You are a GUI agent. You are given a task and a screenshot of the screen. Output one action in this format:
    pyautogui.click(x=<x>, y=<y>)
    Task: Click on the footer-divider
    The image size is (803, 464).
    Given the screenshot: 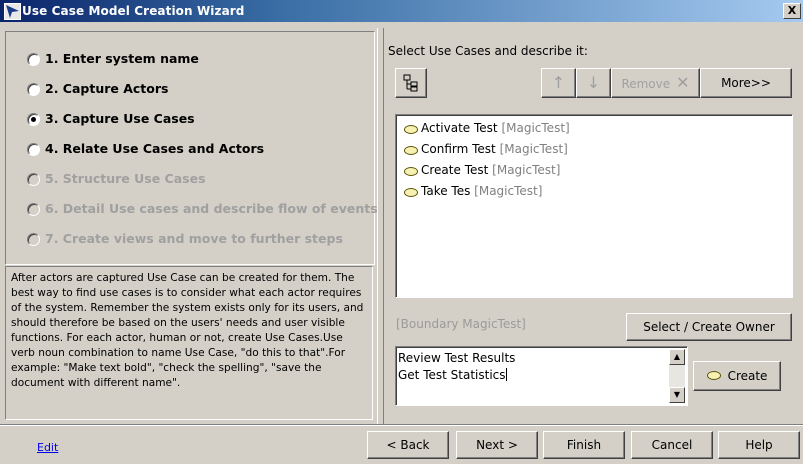 What is the action you would take?
    pyautogui.click(x=401, y=425)
    